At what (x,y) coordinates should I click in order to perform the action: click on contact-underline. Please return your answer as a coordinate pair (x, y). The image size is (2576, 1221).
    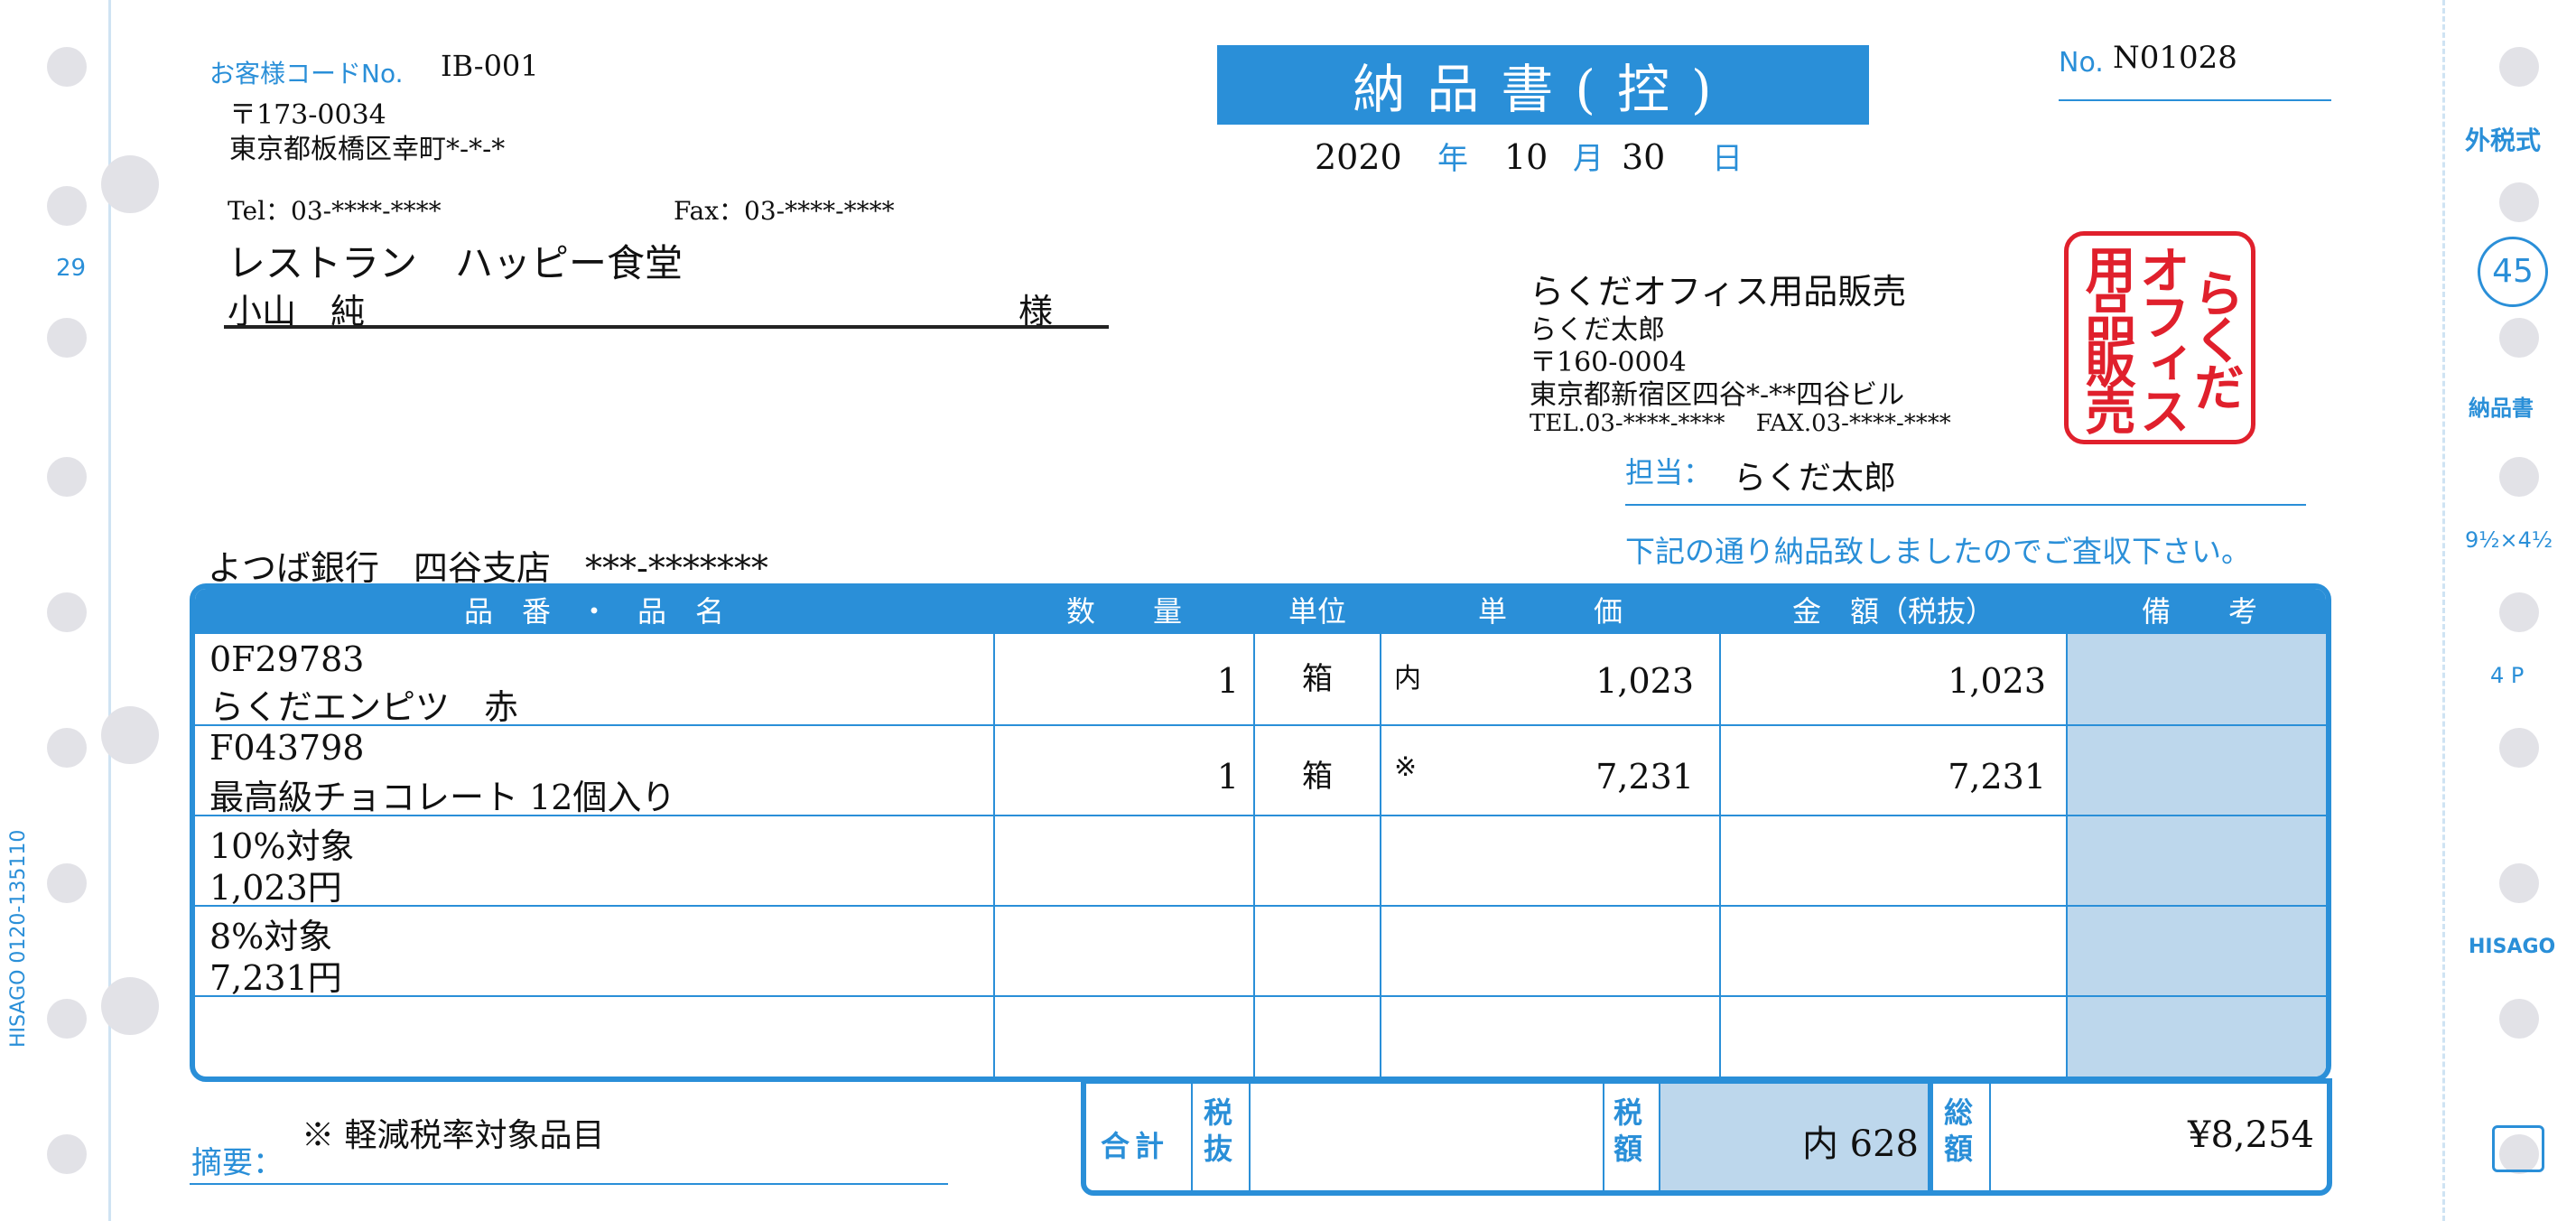
    Looking at the image, I should click on (1965, 505).